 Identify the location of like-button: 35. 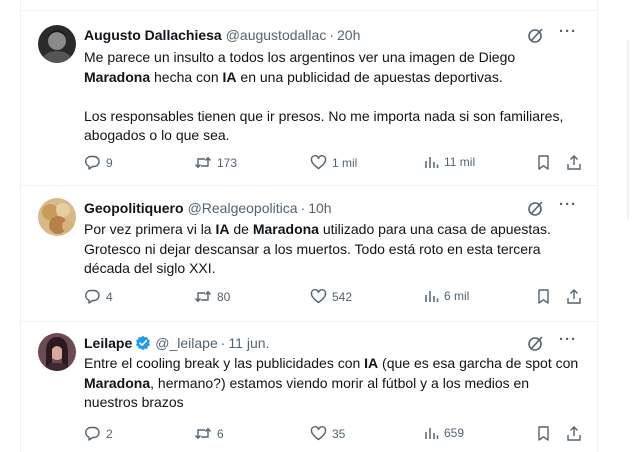
(327, 433).